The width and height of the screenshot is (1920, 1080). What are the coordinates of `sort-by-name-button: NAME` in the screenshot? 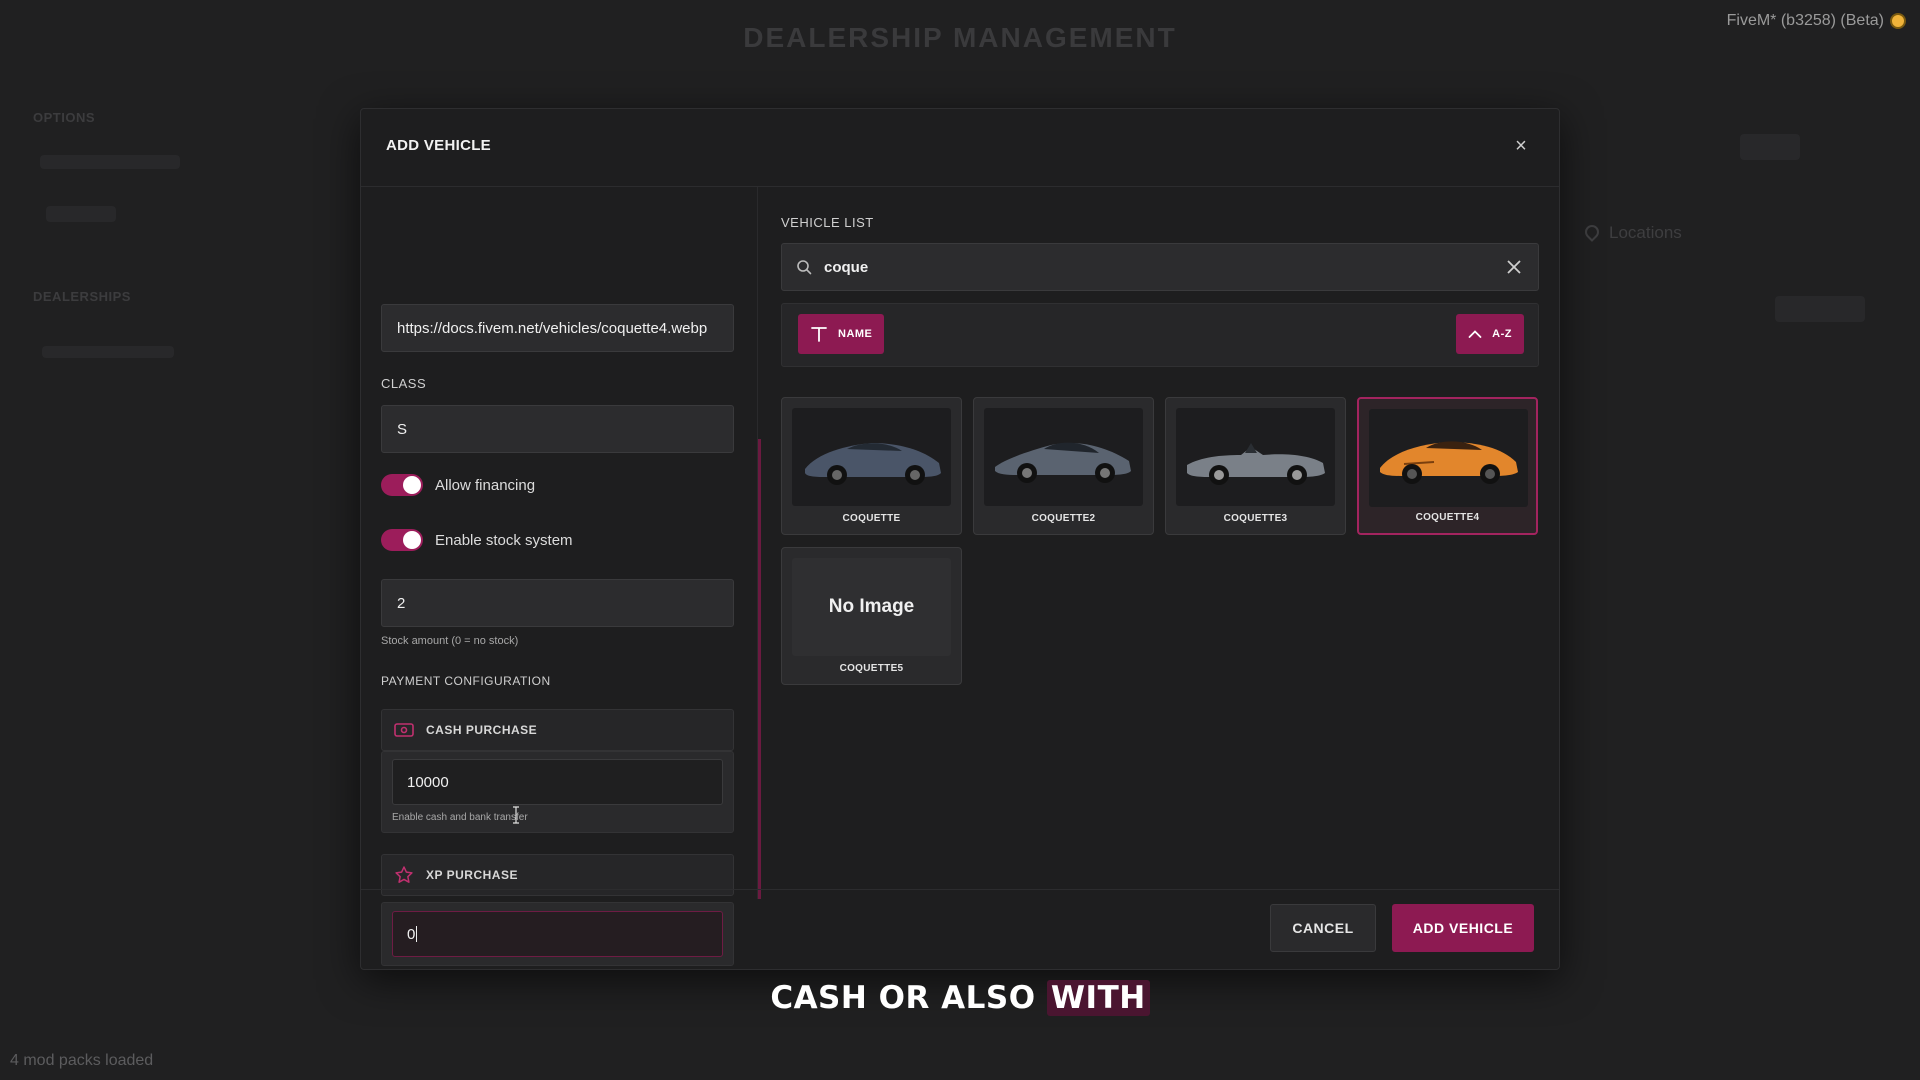 It's located at (841, 334).